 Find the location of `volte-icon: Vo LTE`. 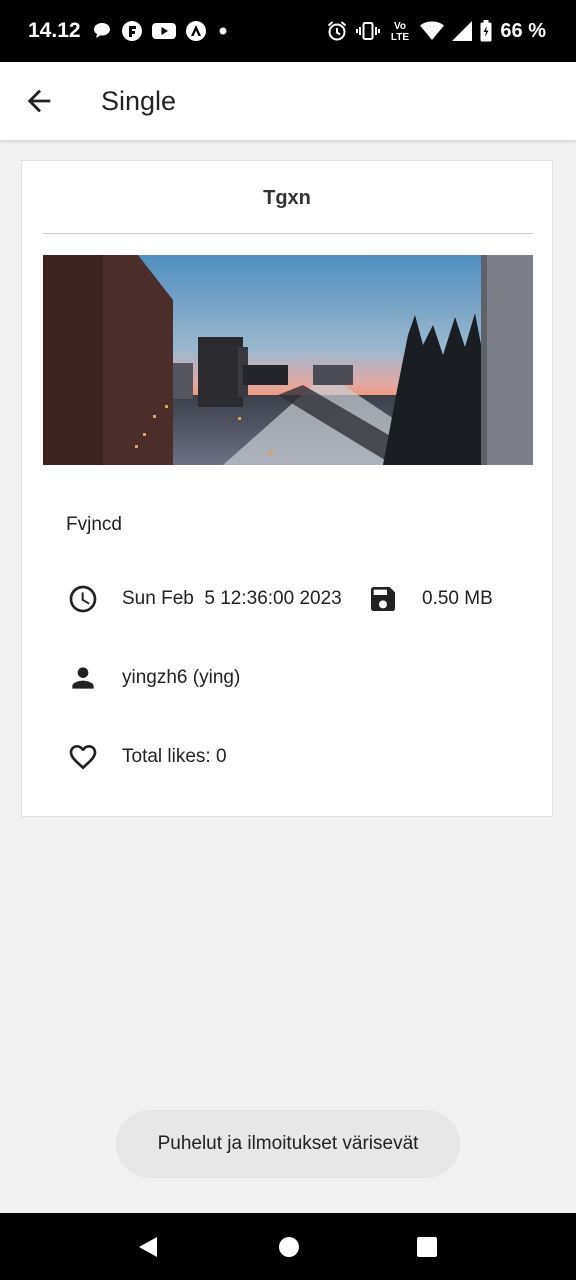

volte-icon: Vo LTE is located at coordinates (400, 31).